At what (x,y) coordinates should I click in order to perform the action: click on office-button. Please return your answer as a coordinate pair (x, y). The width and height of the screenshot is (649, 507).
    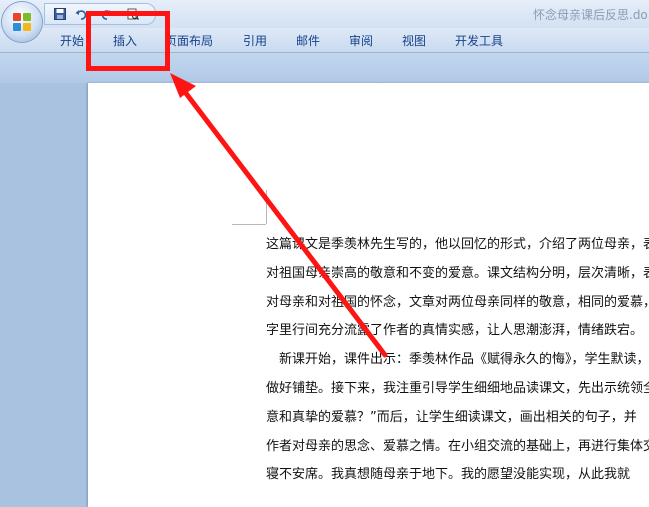
    Looking at the image, I should click on (22, 22).